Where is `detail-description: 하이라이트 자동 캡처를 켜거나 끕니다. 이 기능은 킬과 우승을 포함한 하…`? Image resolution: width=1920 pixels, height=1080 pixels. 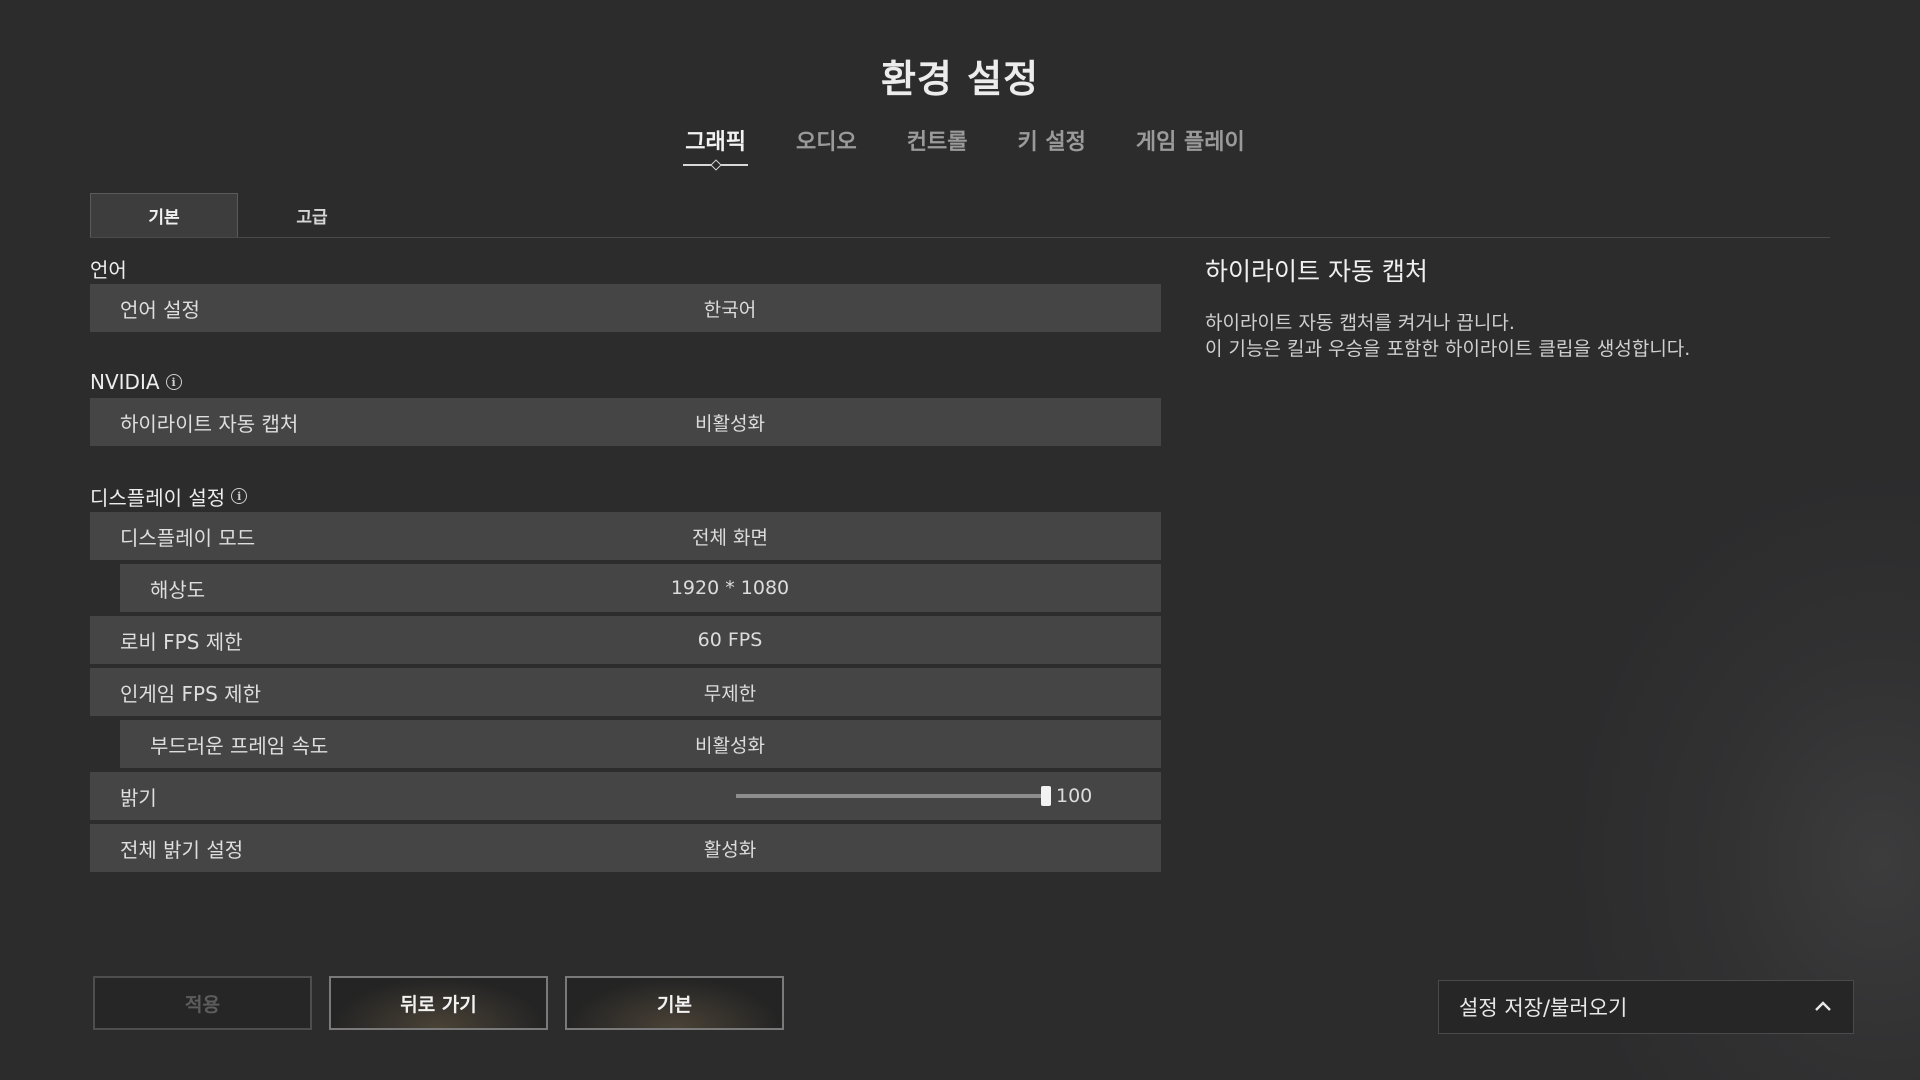 detail-description: 하이라이트 자동 캡처를 켜거나 끕니다. 이 기능은 킬과 우승을 포함한 하… is located at coordinates (1525, 336).